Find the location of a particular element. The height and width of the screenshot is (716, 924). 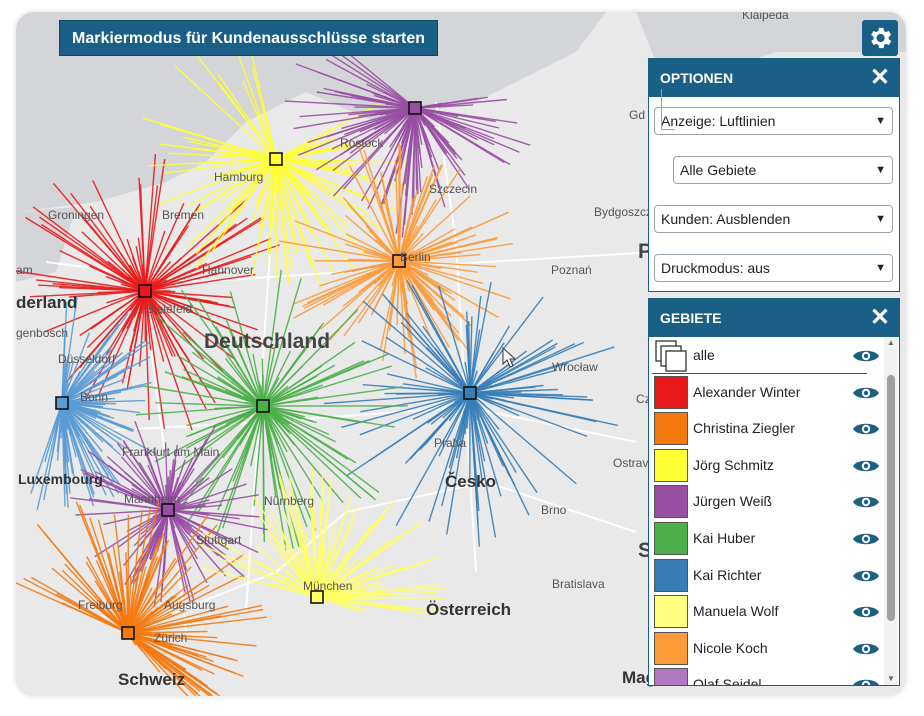

label-munchen: München is located at coordinates (328, 586).